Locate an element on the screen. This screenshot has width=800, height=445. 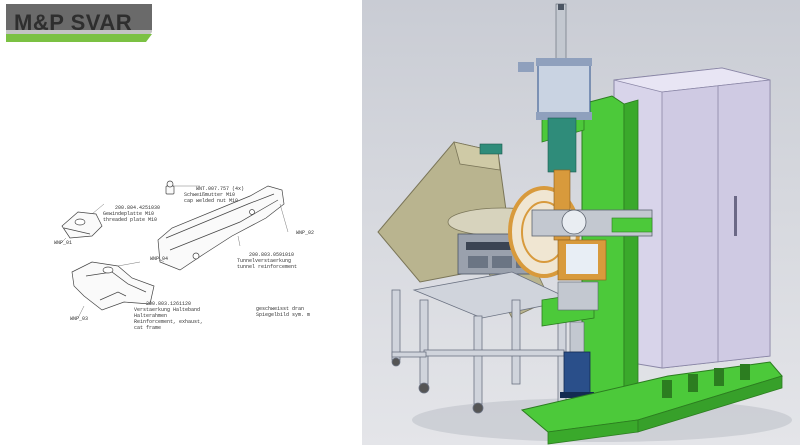
view-tag: WNP_01 is located at coordinates (63, 243).